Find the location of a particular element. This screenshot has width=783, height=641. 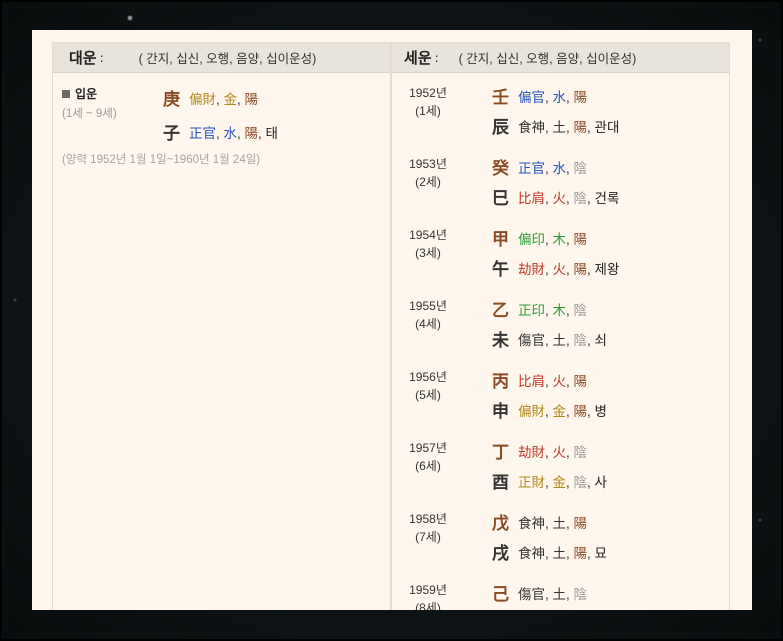

seun-year-entry: 1957년 (6세) 丁劫財, 火, 陰酉正財, 金, 陰, 사 is located at coordinates (560, 463).